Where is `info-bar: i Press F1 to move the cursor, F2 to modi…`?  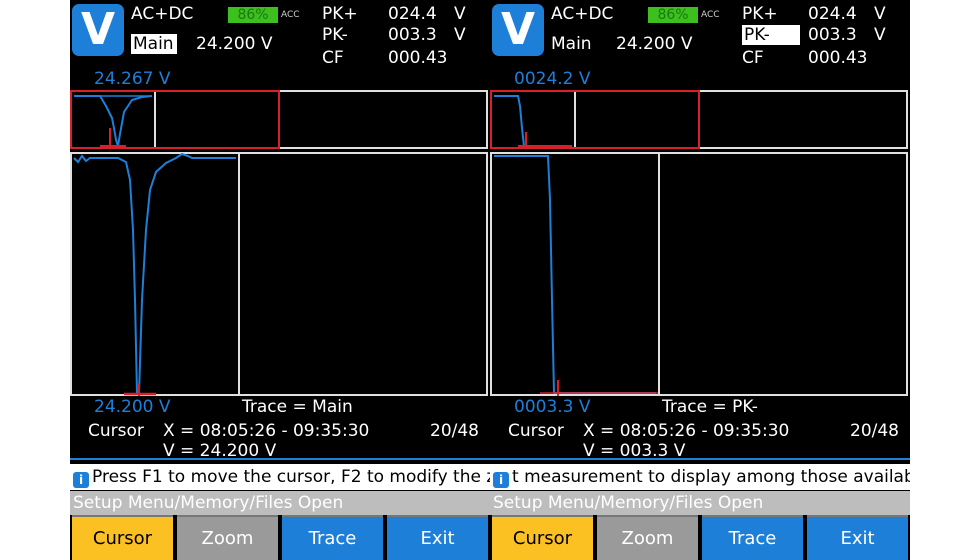 info-bar: i Press F1 to move the cursor, F2 to modi… is located at coordinates (280, 477).